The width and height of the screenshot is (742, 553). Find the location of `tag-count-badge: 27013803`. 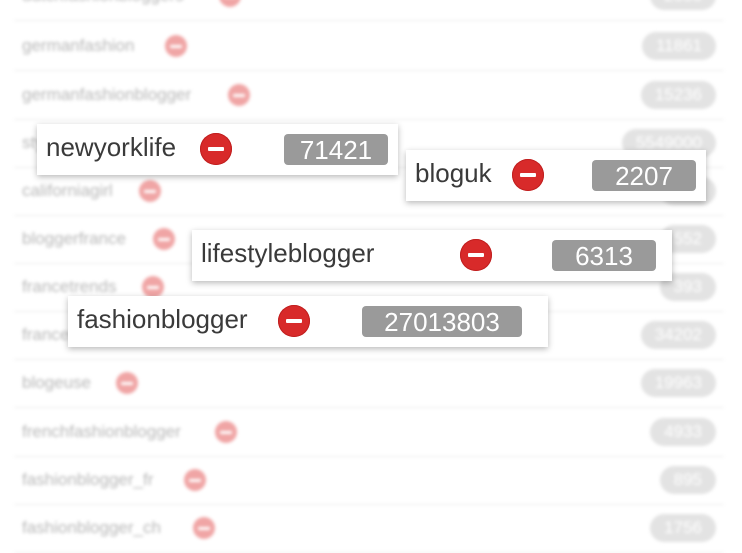

tag-count-badge: 27013803 is located at coordinates (442, 321).